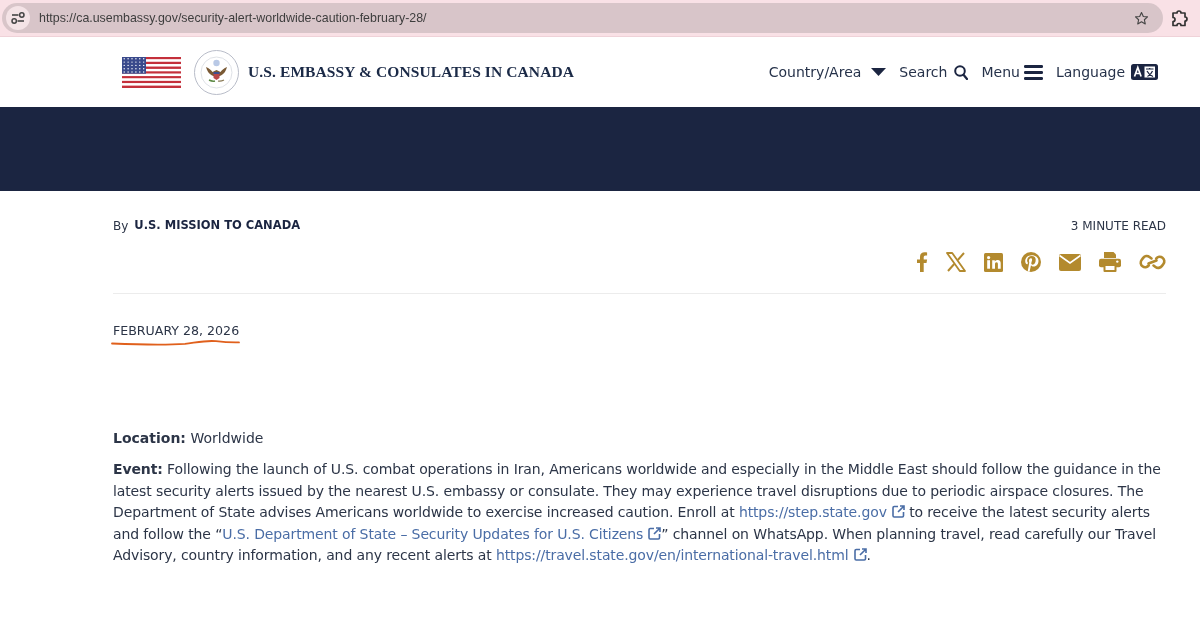  Describe the element at coordinates (1141, 18) in the screenshot. I see `star-icon` at that location.